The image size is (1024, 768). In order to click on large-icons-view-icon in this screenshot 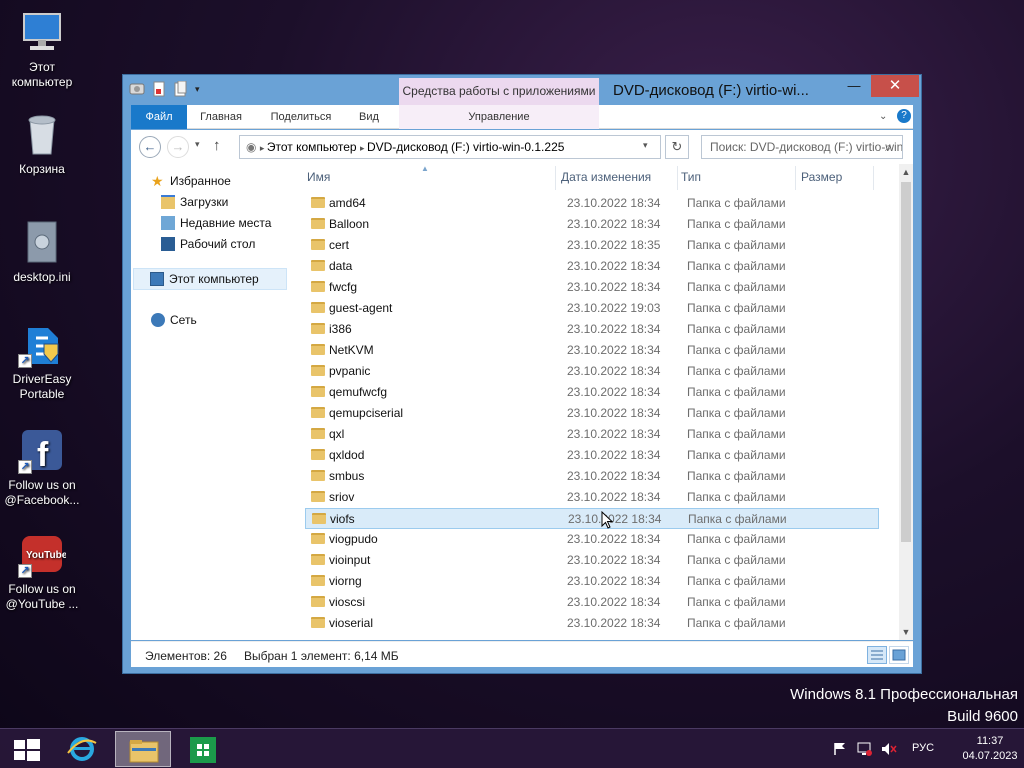, I will do `click(899, 655)`.